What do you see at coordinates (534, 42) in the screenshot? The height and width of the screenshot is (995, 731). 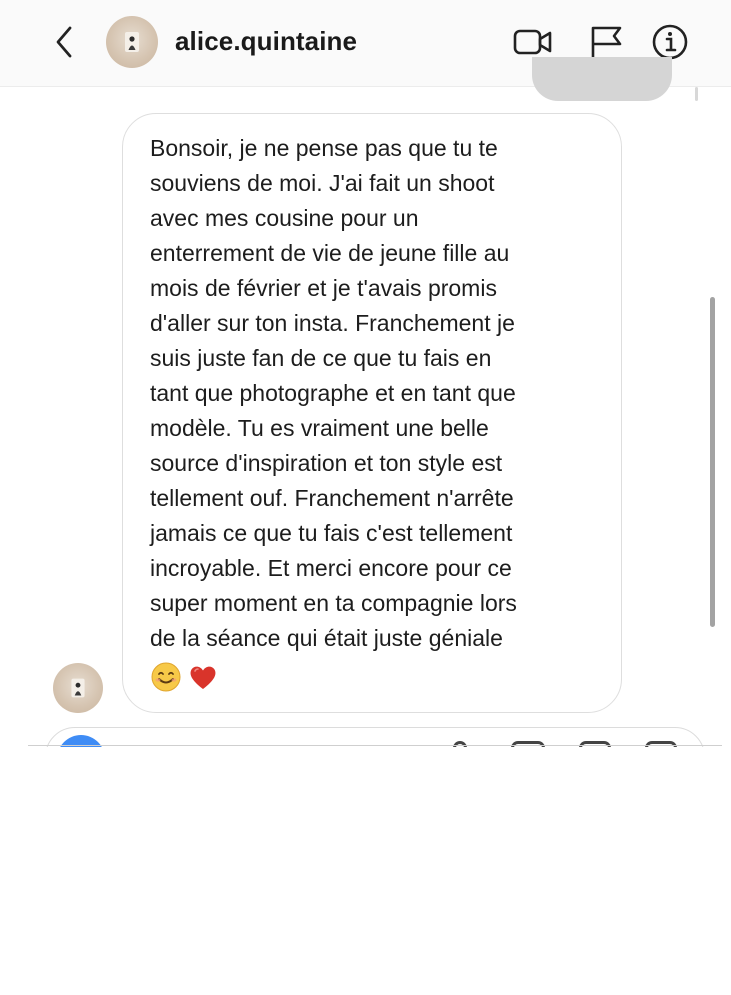 I see `video-camera-icon` at bounding box center [534, 42].